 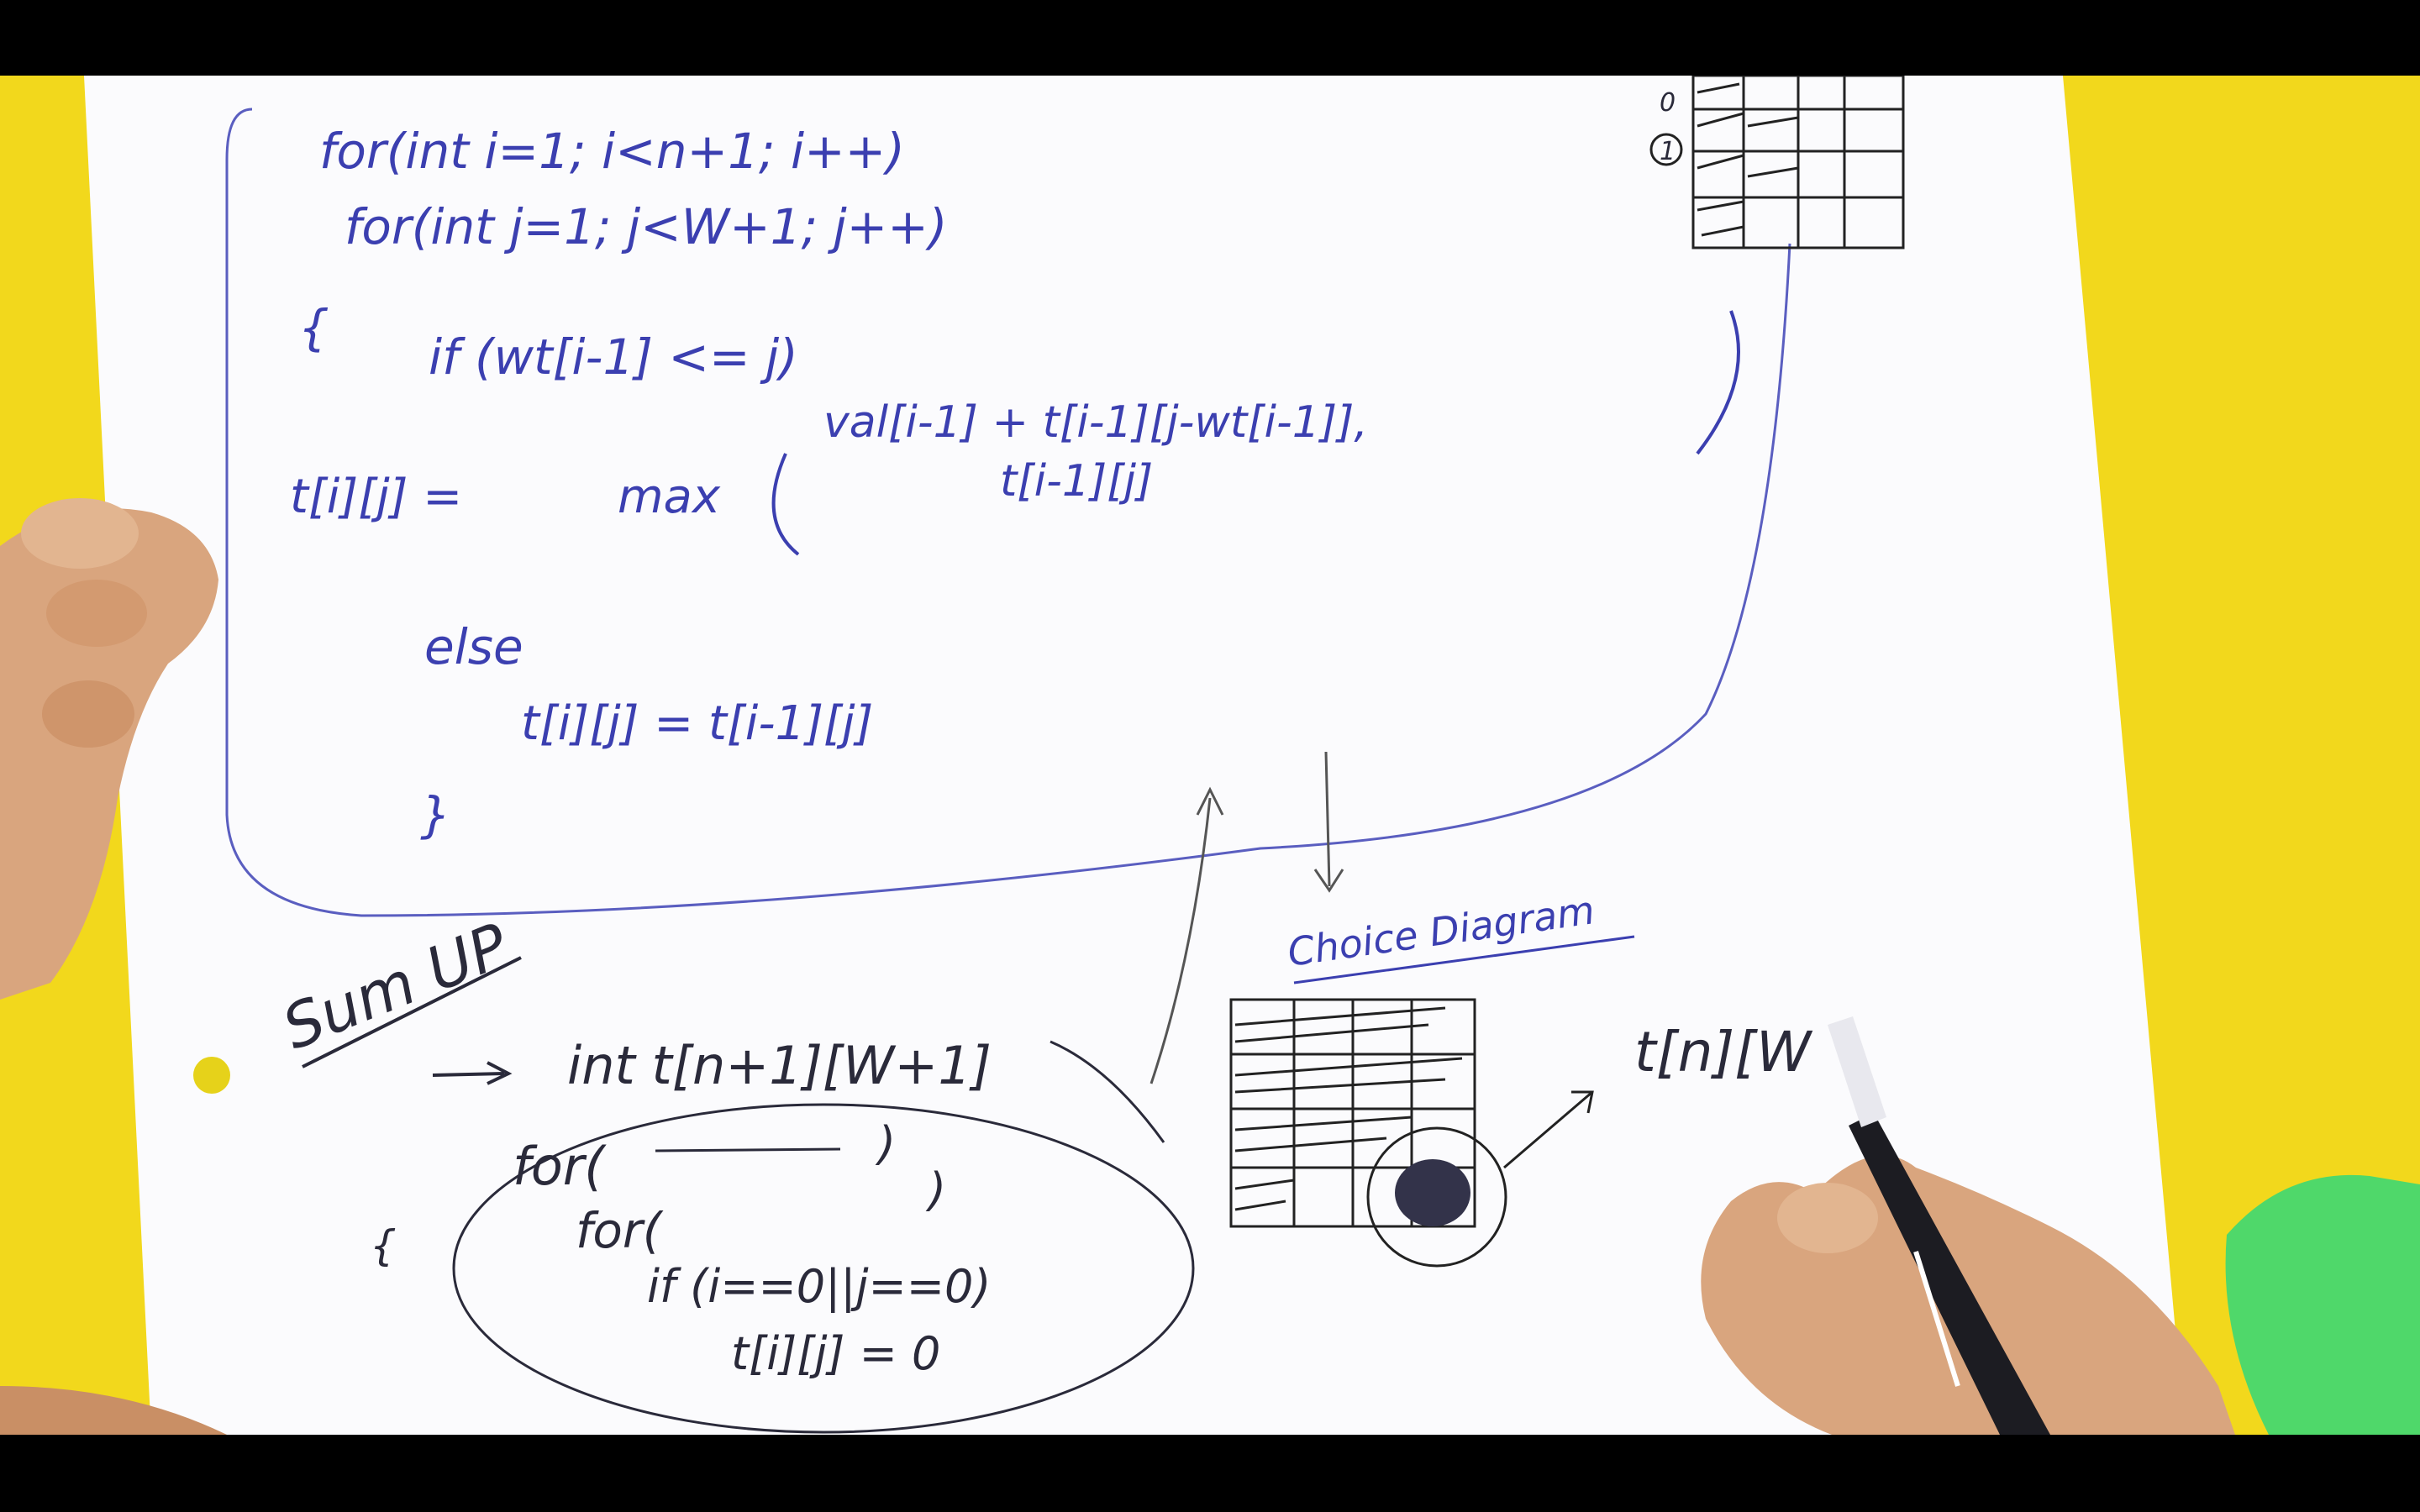 I want to click on code-line-6: t[i][j] = t[i-1][j], so click(x=697, y=723).